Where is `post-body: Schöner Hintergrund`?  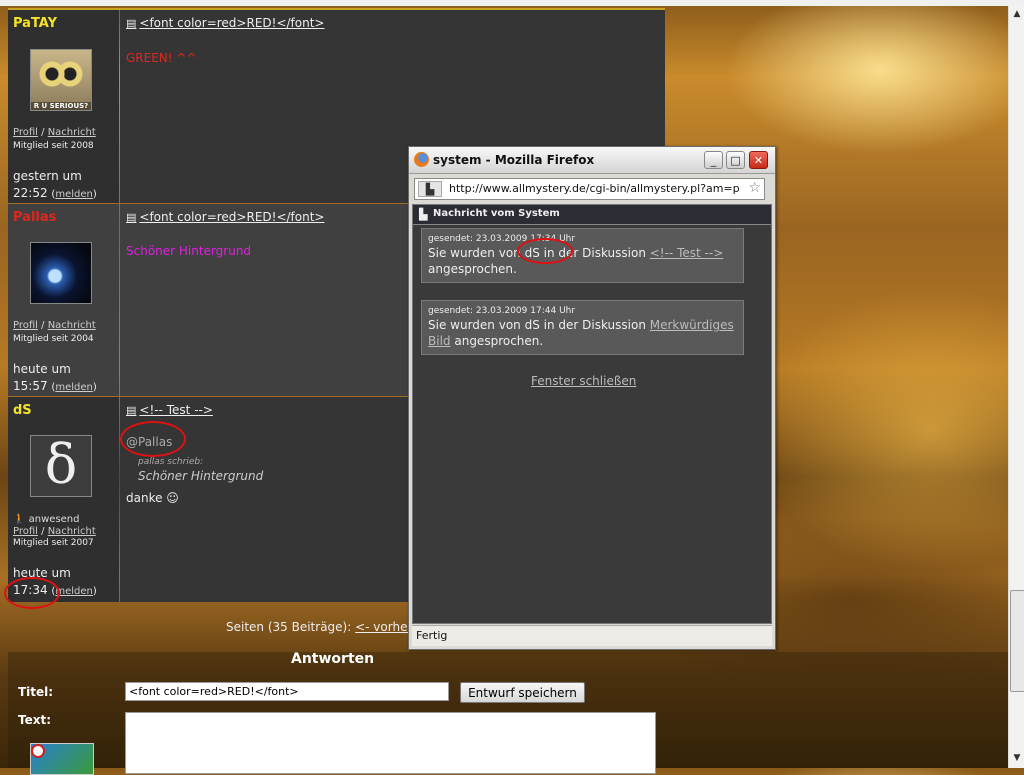 post-body: Schöner Hintergrund is located at coordinates (189, 251).